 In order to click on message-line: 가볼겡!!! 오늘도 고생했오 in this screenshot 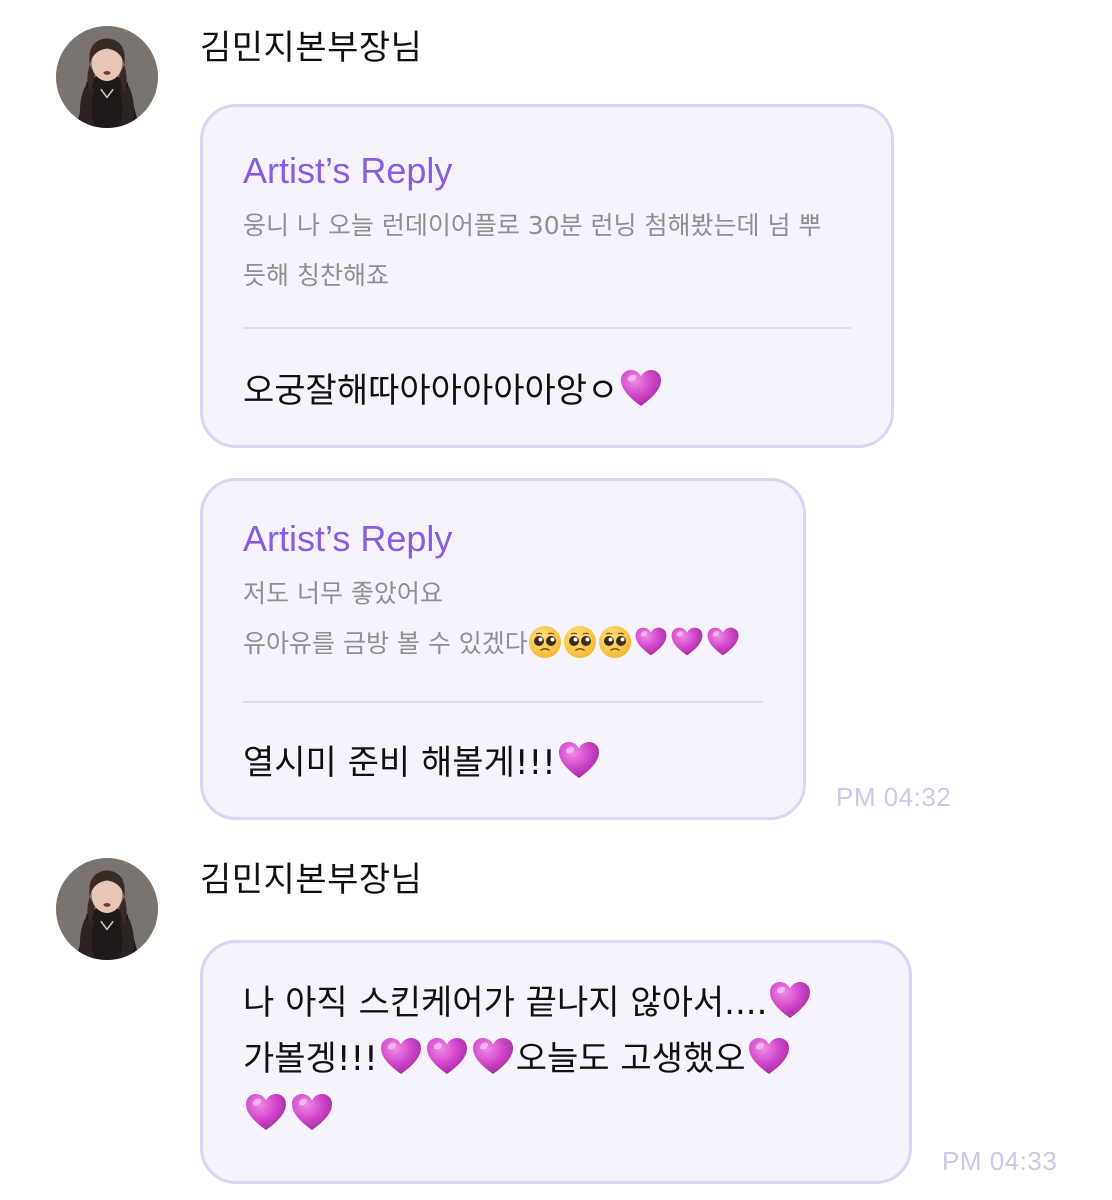, I will do `click(566, 1059)`.